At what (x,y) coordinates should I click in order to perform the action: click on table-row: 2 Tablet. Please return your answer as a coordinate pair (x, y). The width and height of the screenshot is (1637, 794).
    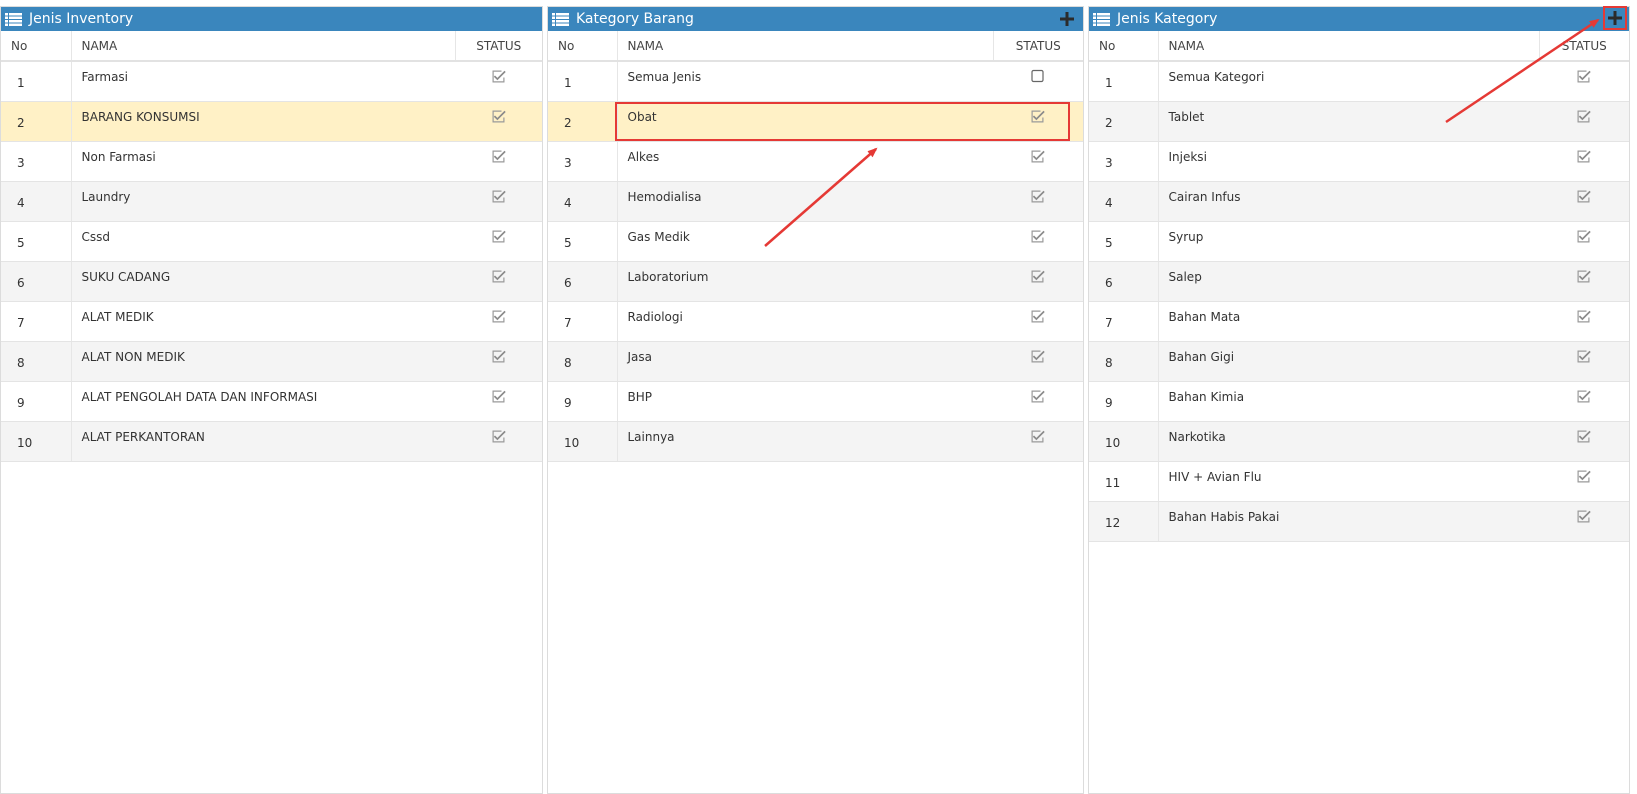
    Looking at the image, I should click on (1359, 121).